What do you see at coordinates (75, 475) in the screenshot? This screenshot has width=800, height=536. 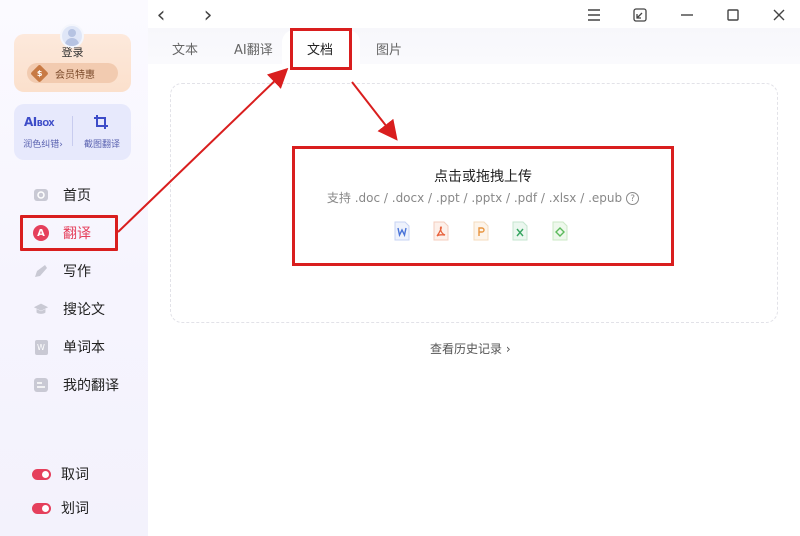 I see `word-pick-label: 取词` at bounding box center [75, 475].